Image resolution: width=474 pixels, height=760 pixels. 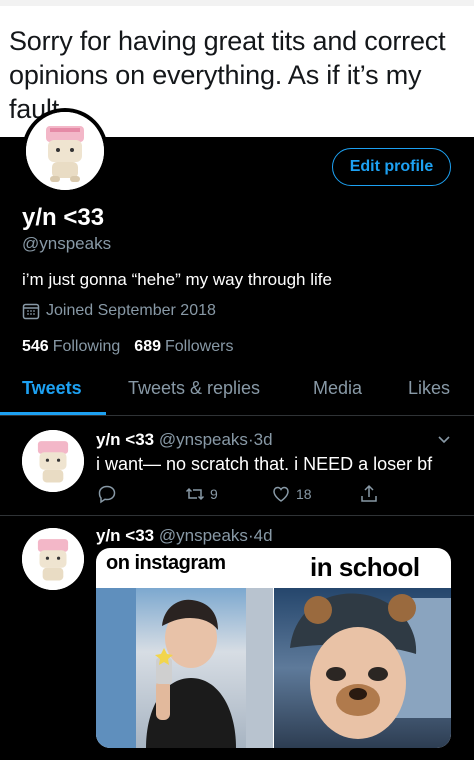 I want to click on tweet-time: 3d, so click(x=263, y=439).